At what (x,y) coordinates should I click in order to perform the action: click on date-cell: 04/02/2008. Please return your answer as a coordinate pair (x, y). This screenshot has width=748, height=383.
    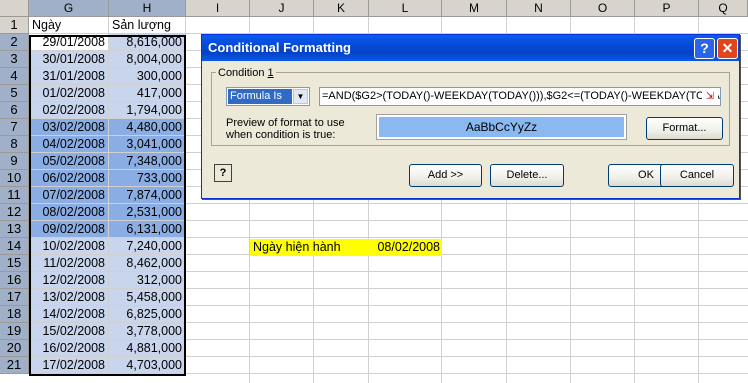
    Looking at the image, I should click on (69, 144).